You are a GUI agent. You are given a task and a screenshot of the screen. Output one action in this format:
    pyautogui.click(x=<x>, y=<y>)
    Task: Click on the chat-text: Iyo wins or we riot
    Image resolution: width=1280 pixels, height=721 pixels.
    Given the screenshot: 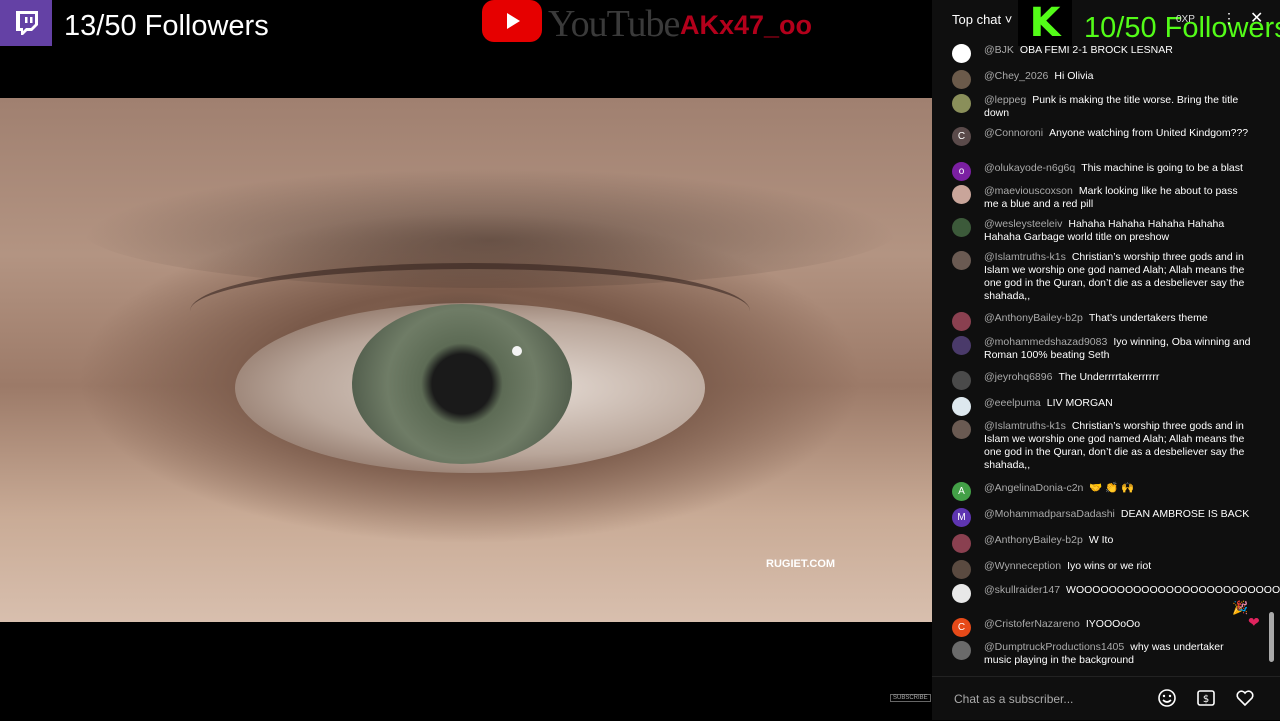 What is the action you would take?
    pyautogui.click(x=1109, y=566)
    